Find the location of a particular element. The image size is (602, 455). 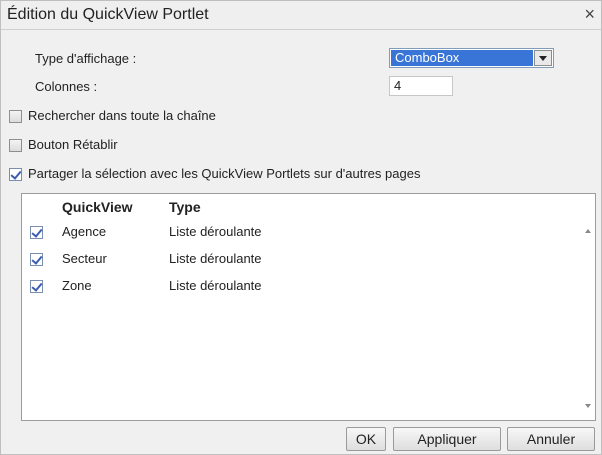

chevron-down-icon is located at coordinates (543, 58).